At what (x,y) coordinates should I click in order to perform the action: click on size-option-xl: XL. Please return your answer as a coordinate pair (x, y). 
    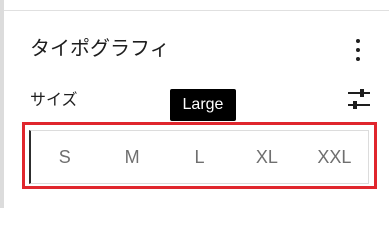
    Looking at the image, I should click on (266, 157).